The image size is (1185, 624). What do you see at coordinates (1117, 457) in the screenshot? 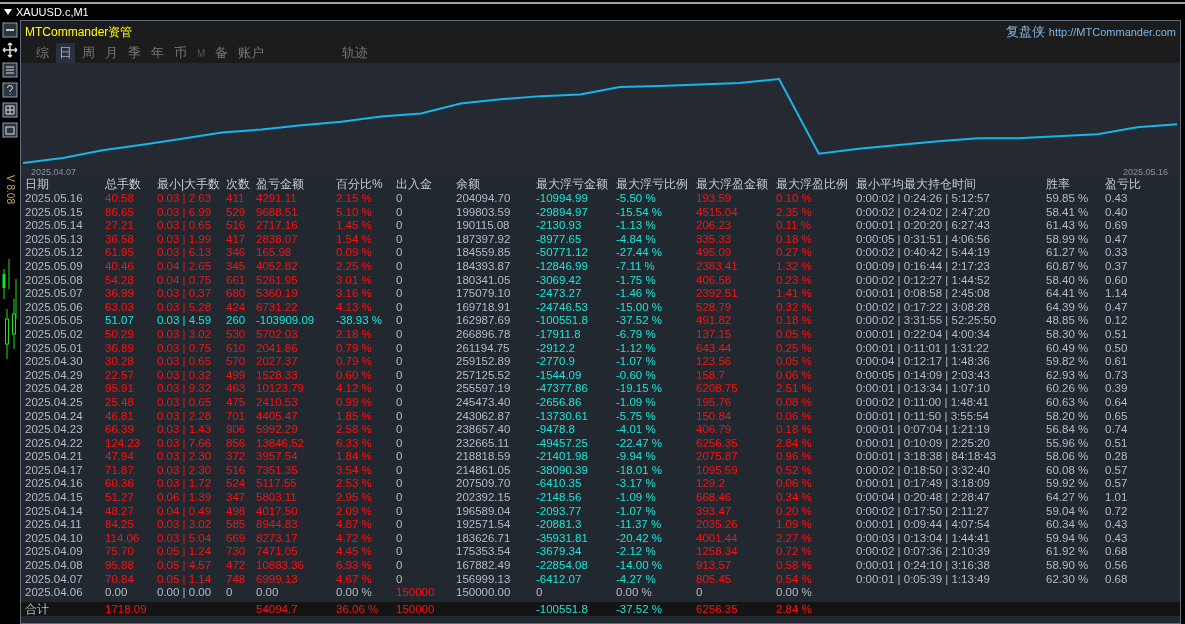
I see `pnl-ratio-cell-text: 0.28` at bounding box center [1117, 457].